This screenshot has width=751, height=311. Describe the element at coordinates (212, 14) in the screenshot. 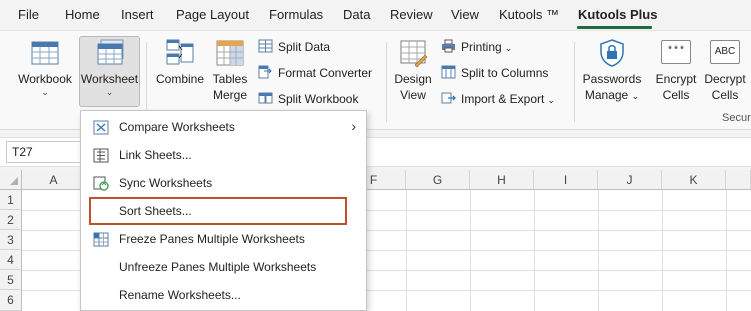

I see `tab-page-layout: Page Layout` at that location.